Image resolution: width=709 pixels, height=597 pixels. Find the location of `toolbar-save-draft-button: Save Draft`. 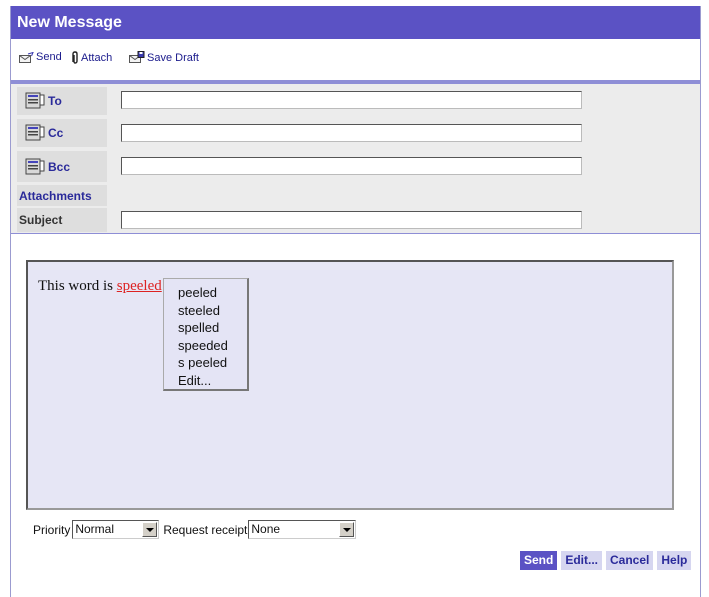

toolbar-save-draft-button: Save Draft is located at coordinates (164, 57).